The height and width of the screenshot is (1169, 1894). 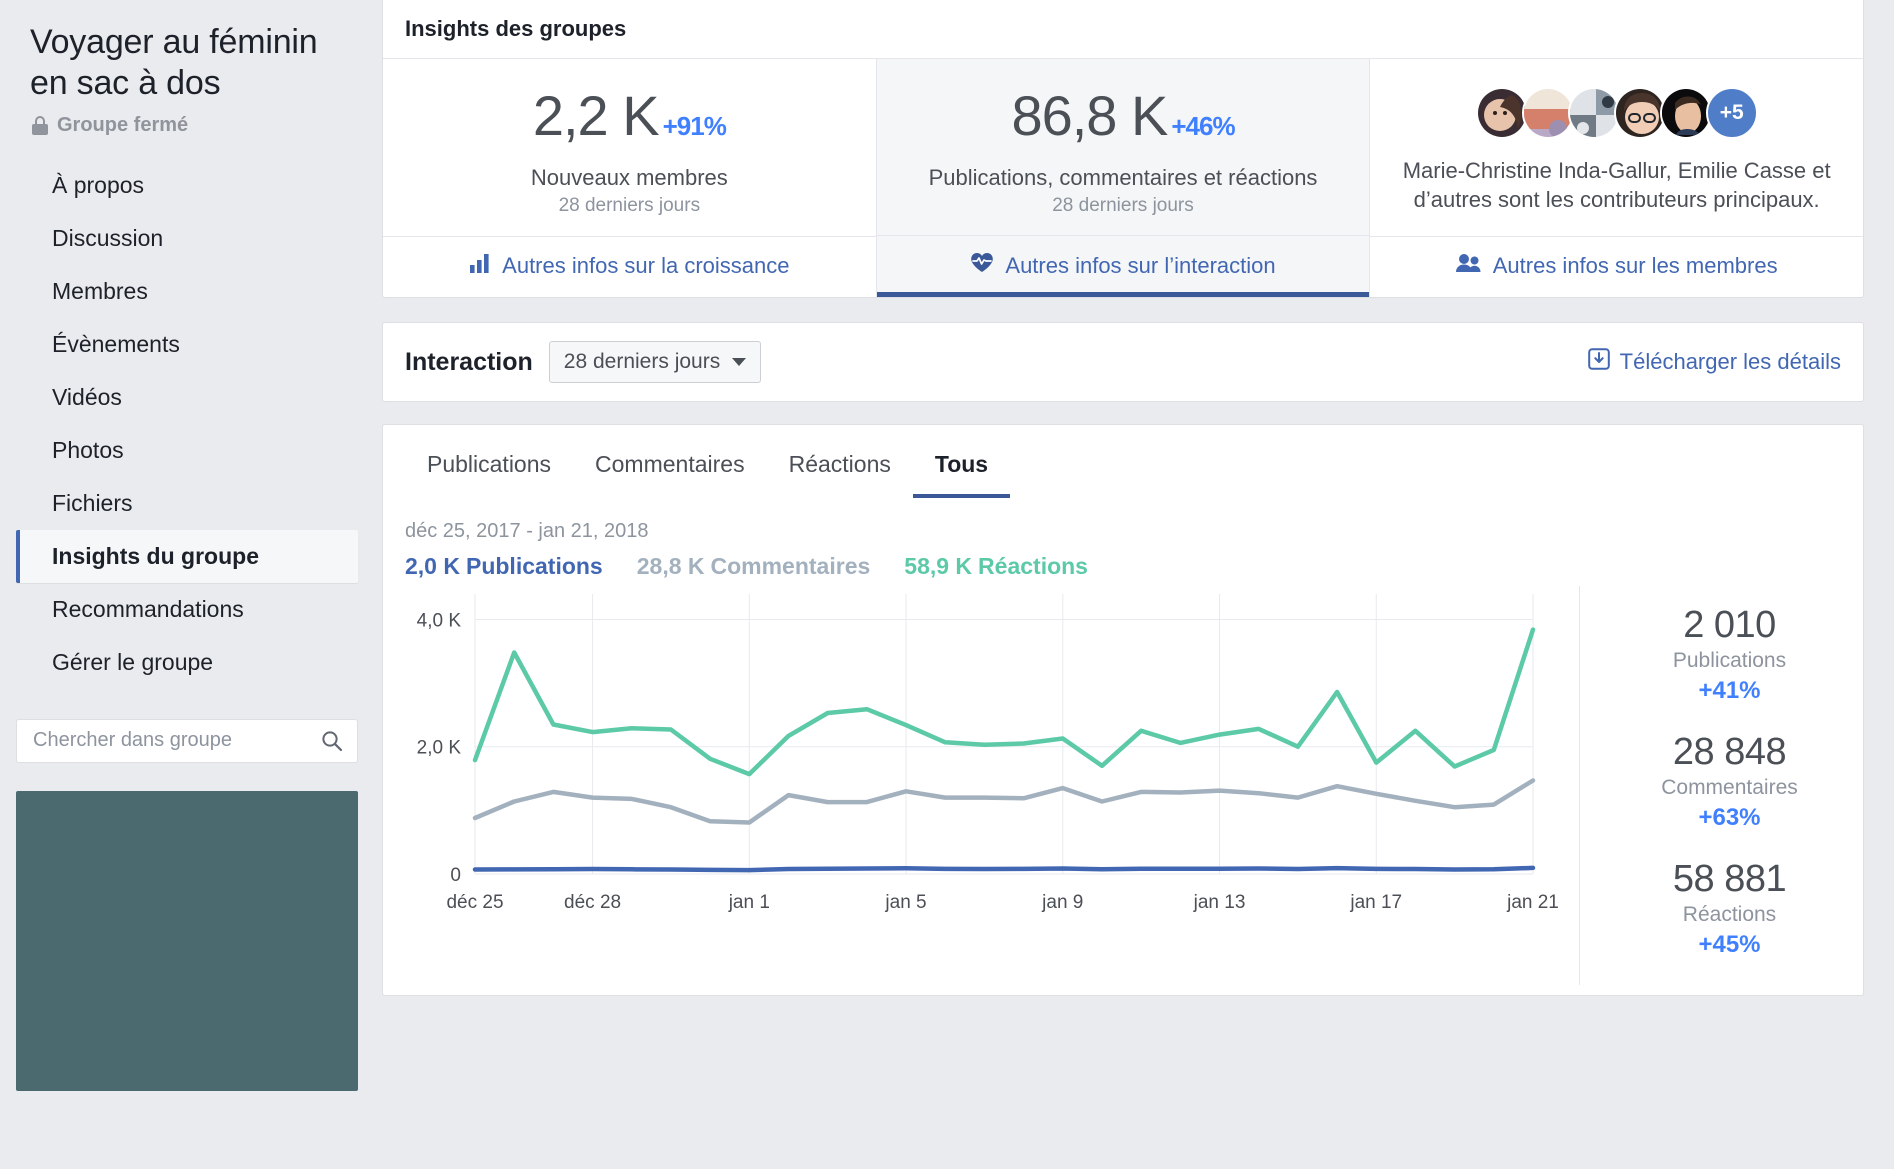 I want to click on download-details-button: Télécharger les détails, so click(x=1714, y=362).